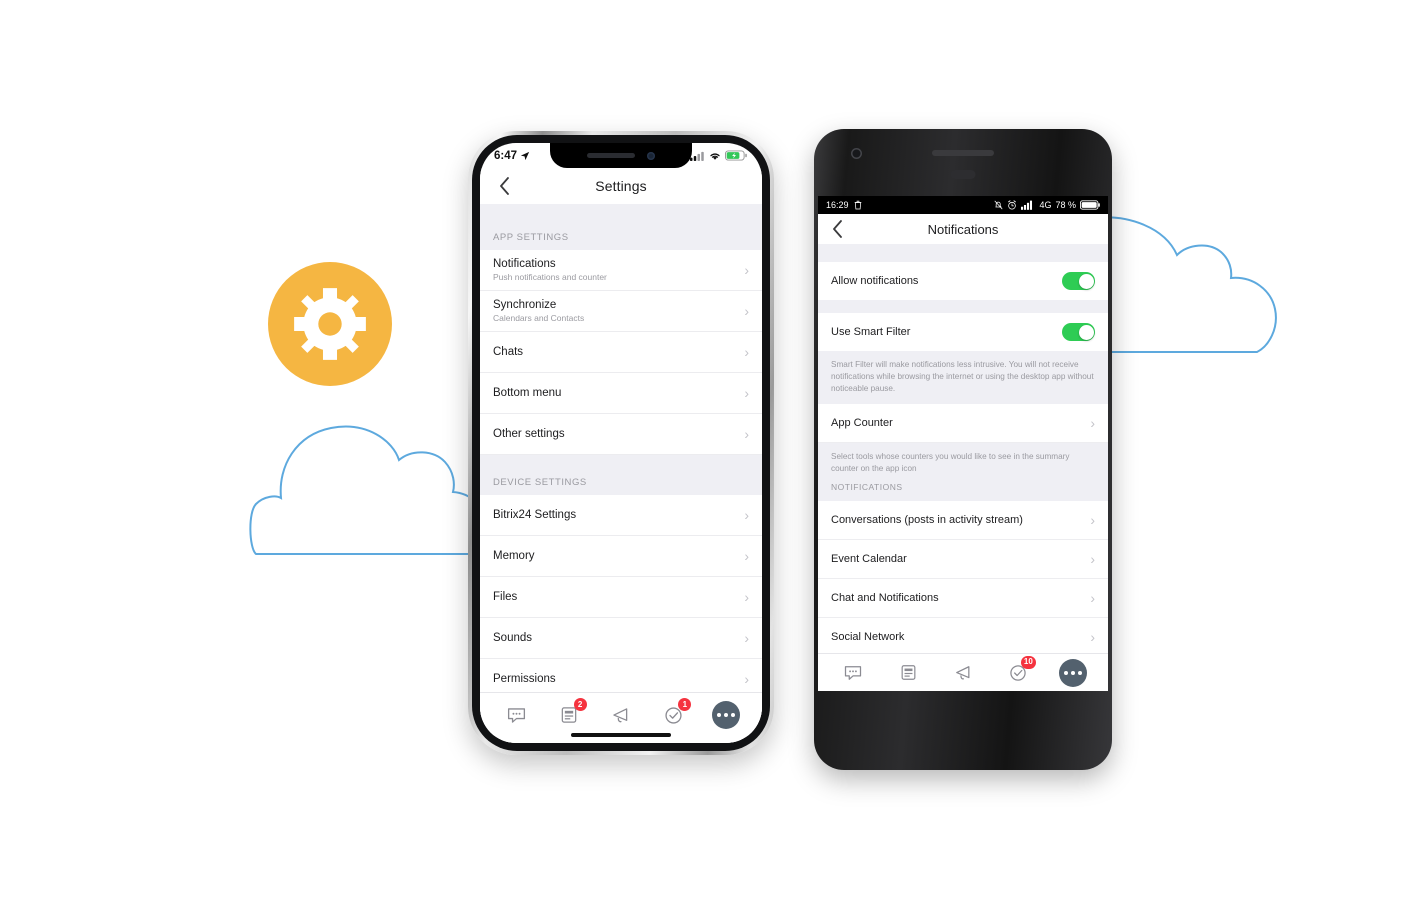  What do you see at coordinates (862, 422) in the screenshot?
I see `row-title: App Counter` at bounding box center [862, 422].